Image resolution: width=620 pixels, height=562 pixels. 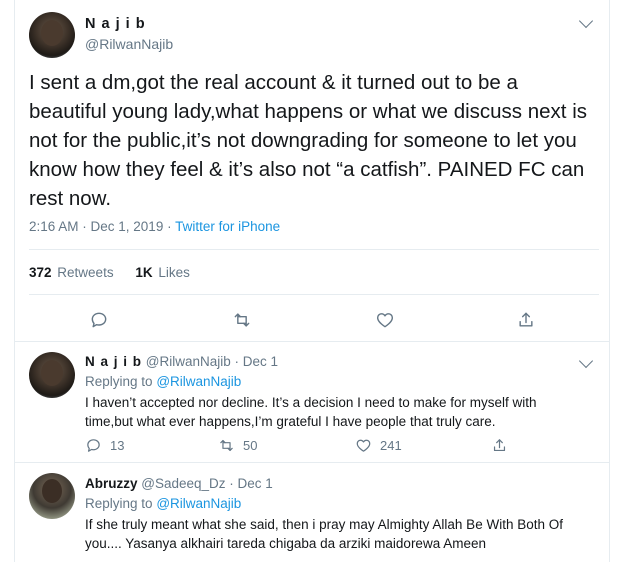 What do you see at coordinates (85, 272) in the screenshot?
I see `retweets-label: Retweets` at bounding box center [85, 272].